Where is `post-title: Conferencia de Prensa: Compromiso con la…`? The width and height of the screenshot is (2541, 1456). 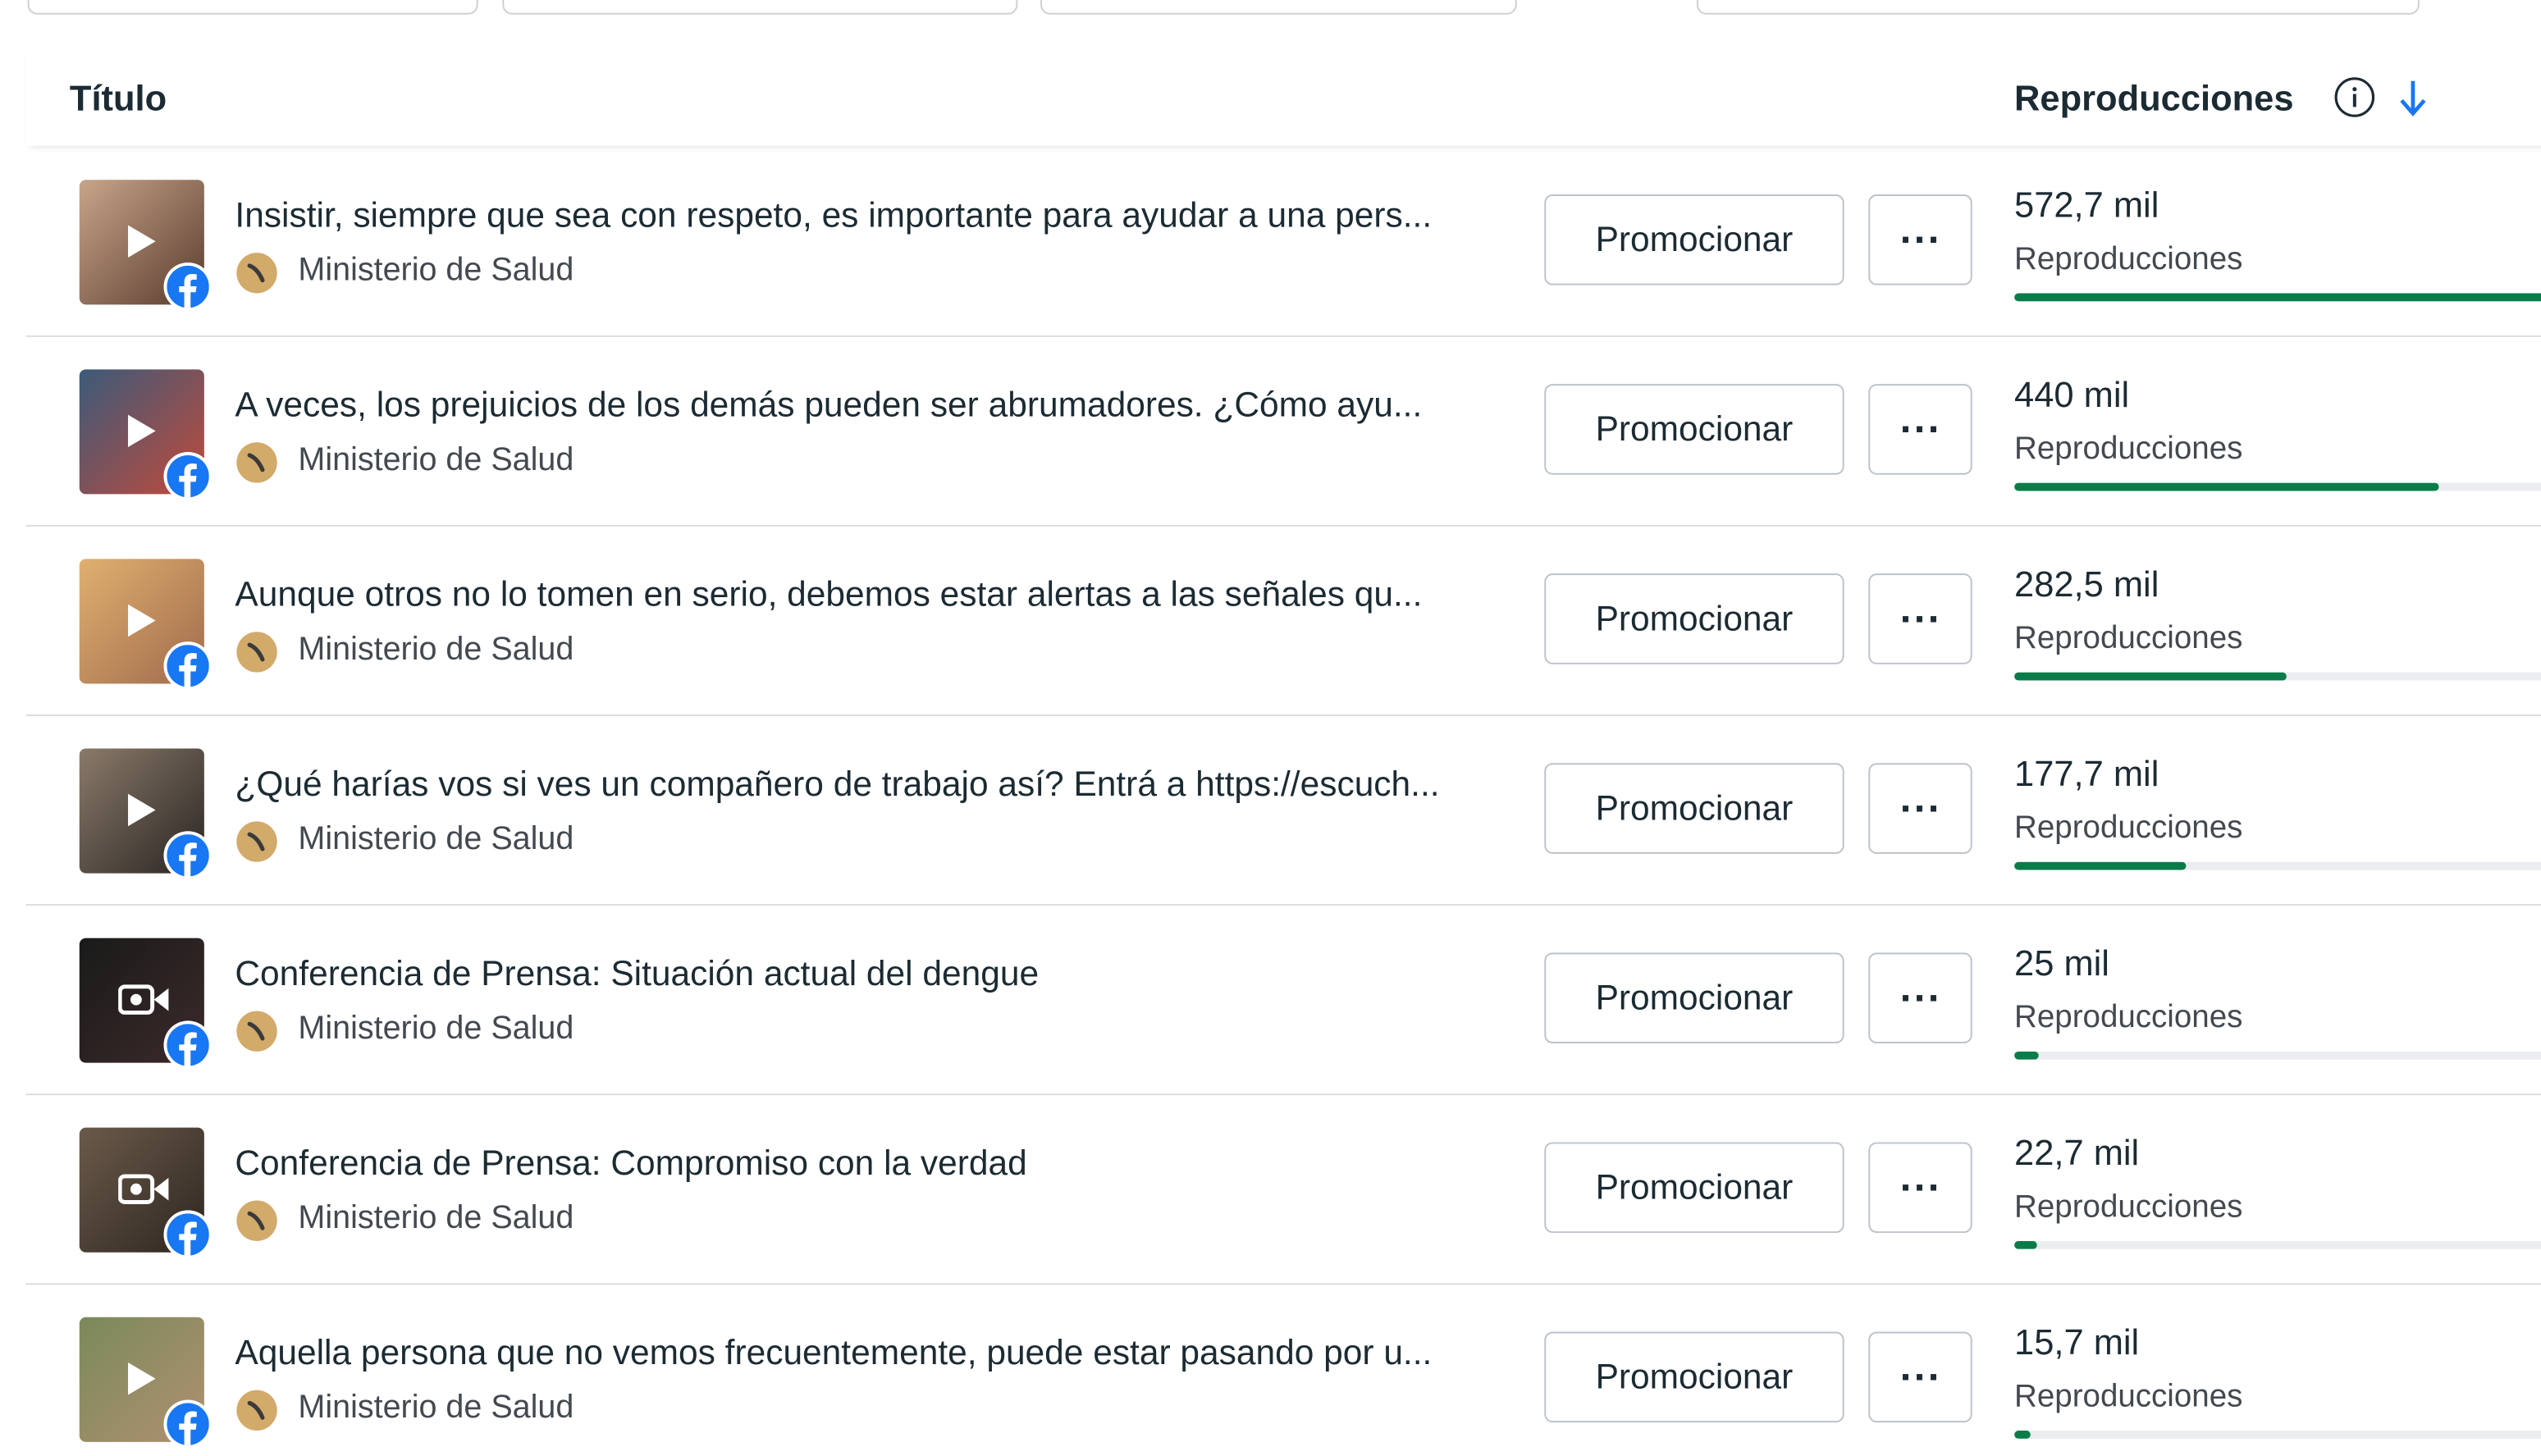 post-title: Conferencia de Prensa: Compromiso con la… is located at coordinates (883, 1163).